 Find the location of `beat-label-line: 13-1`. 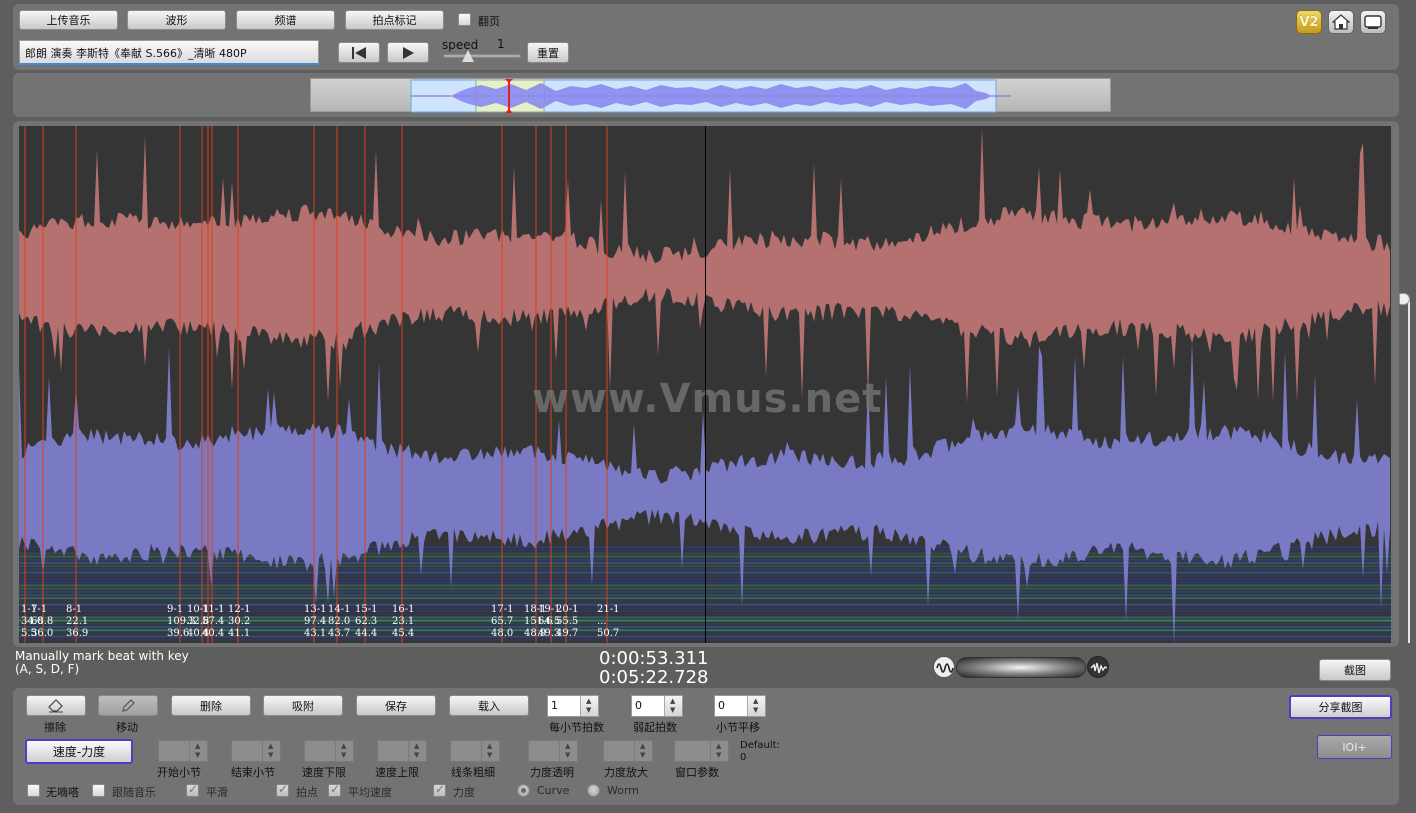

beat-label-line: 13-1 is located at coordinates (315, 609).